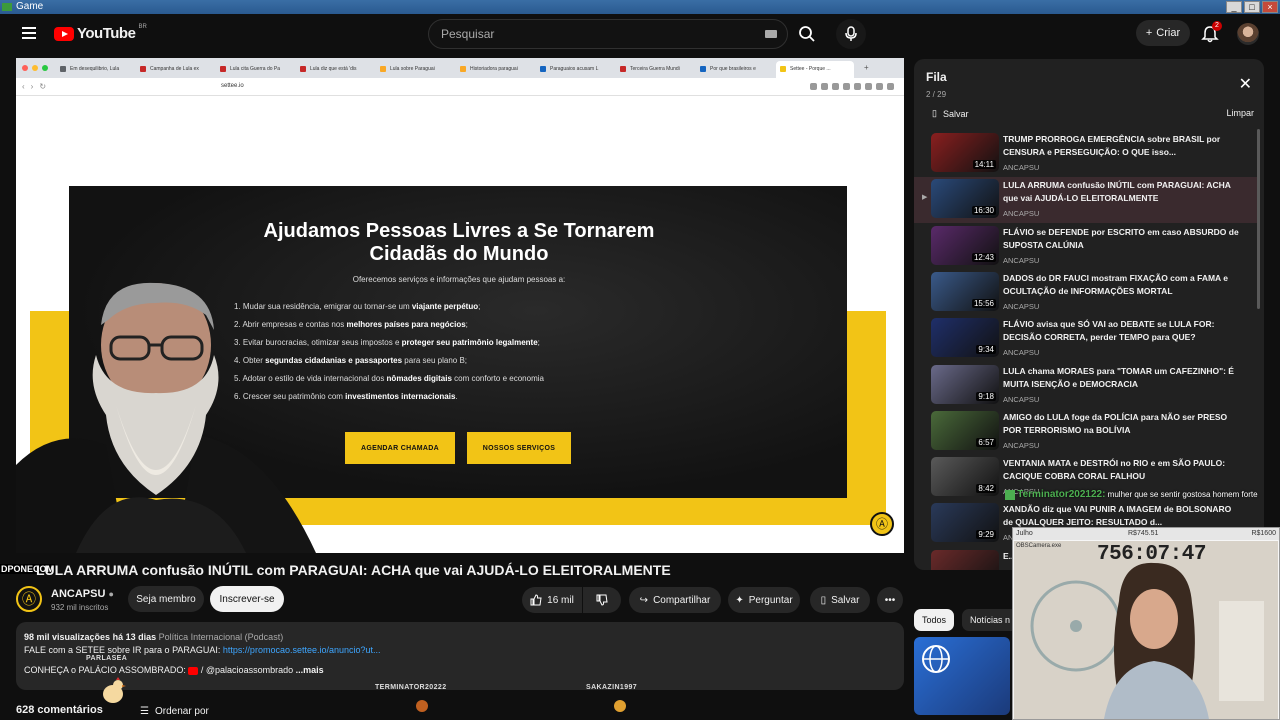  I want to click on close-queue-icon: ✕, so click(1245, 84).